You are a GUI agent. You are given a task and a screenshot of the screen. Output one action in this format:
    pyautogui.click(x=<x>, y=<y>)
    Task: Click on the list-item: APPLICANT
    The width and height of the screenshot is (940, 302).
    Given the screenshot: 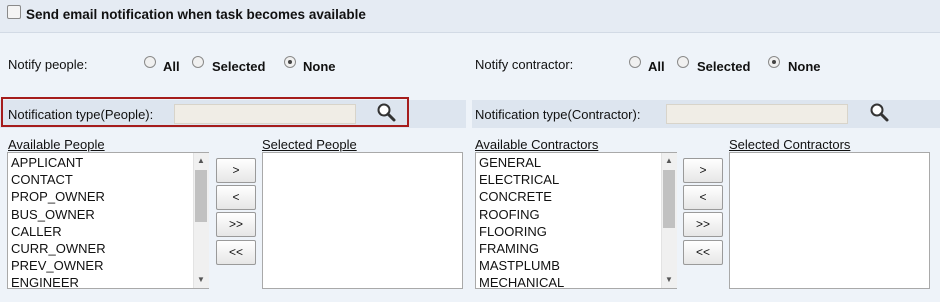 What is the action you would take?
    pyautogui.click(x=109, y=162)
    